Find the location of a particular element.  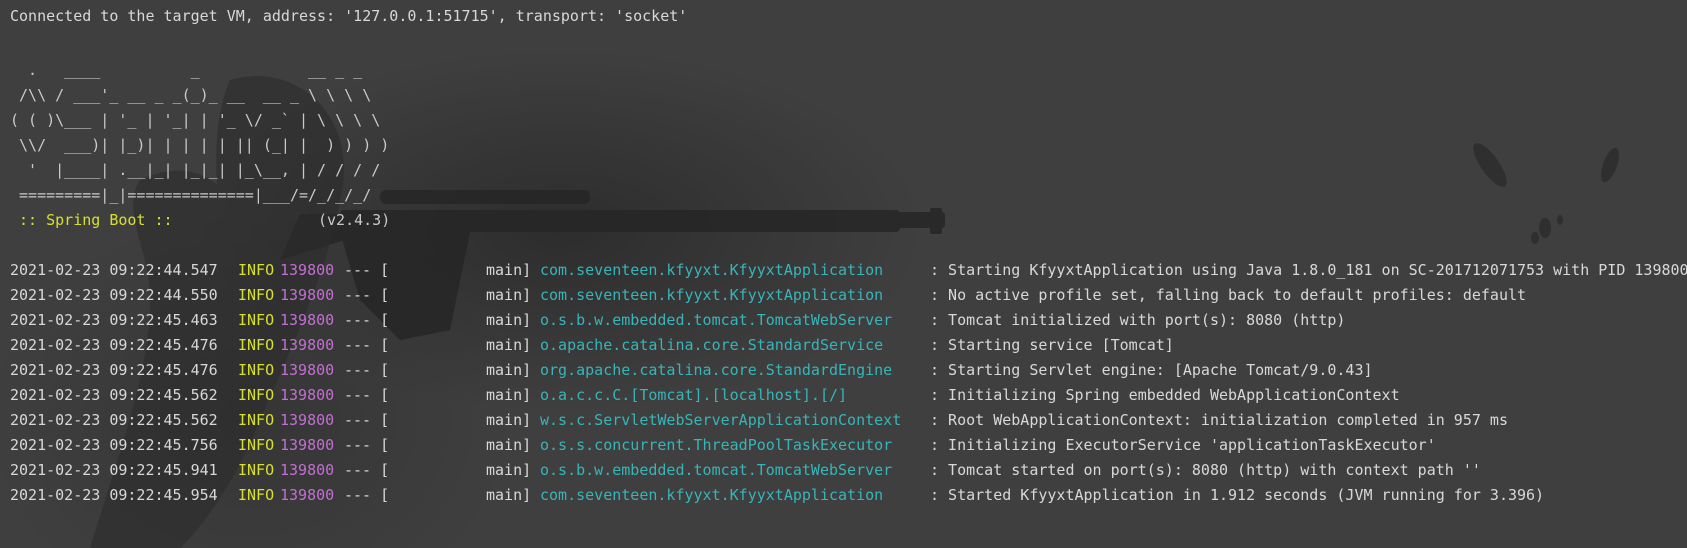

spring-boot-version-line: :: Spring Boot :: (v2.4.3) is located at coordinates (200, 220).